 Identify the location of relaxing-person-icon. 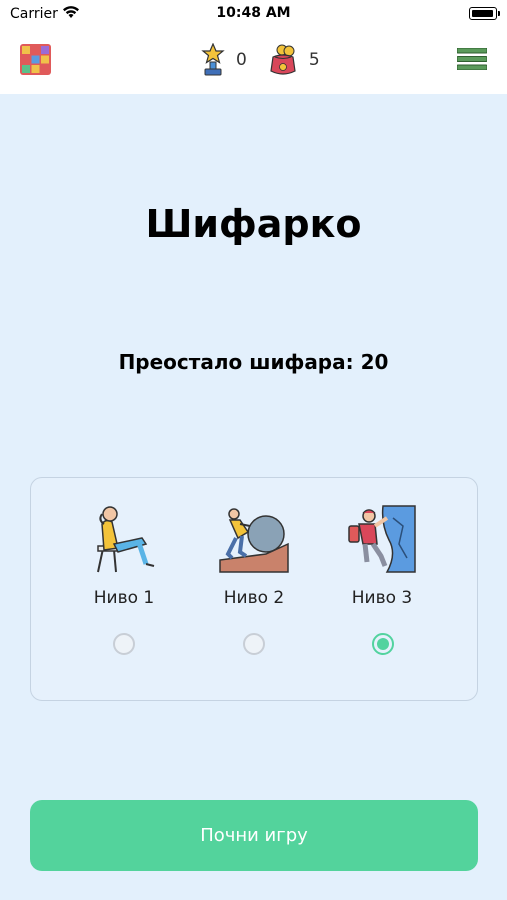
(126, 539).